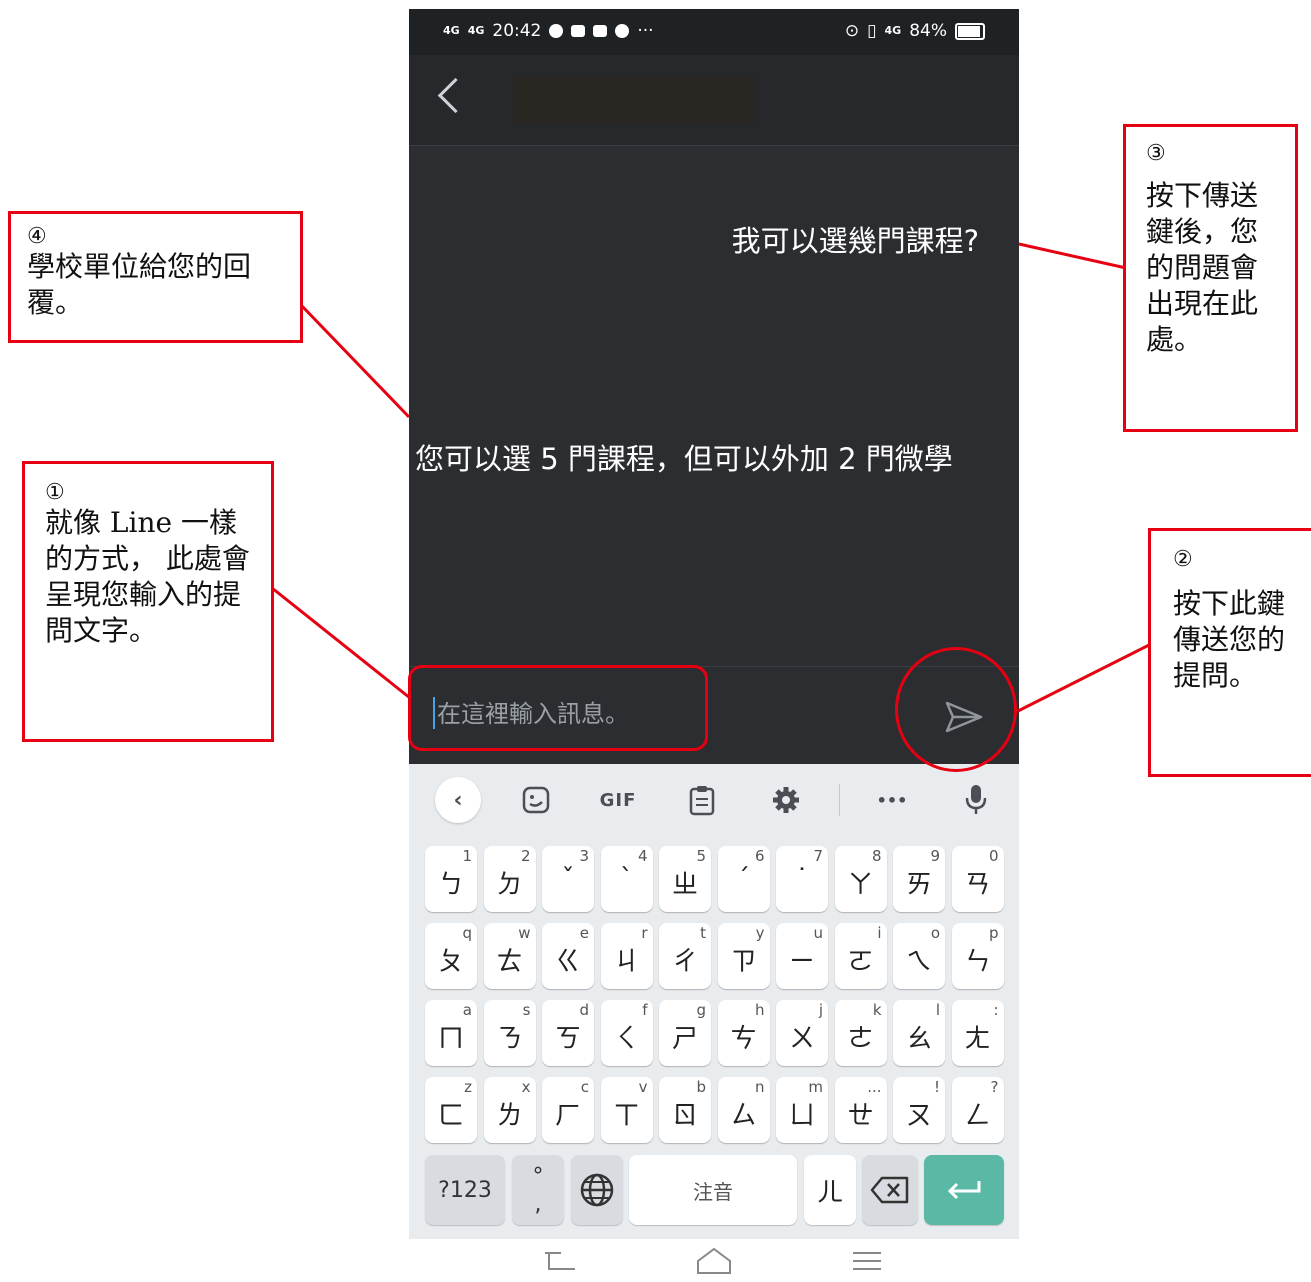  I want to click on home-icon, so click(714, 1260).